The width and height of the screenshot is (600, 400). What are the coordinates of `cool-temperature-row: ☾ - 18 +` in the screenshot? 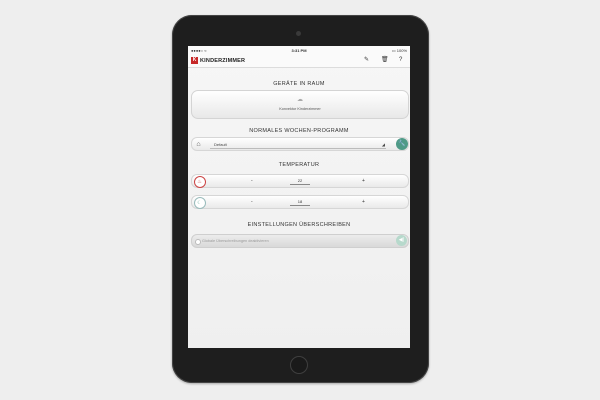 It's located at (300, 202).